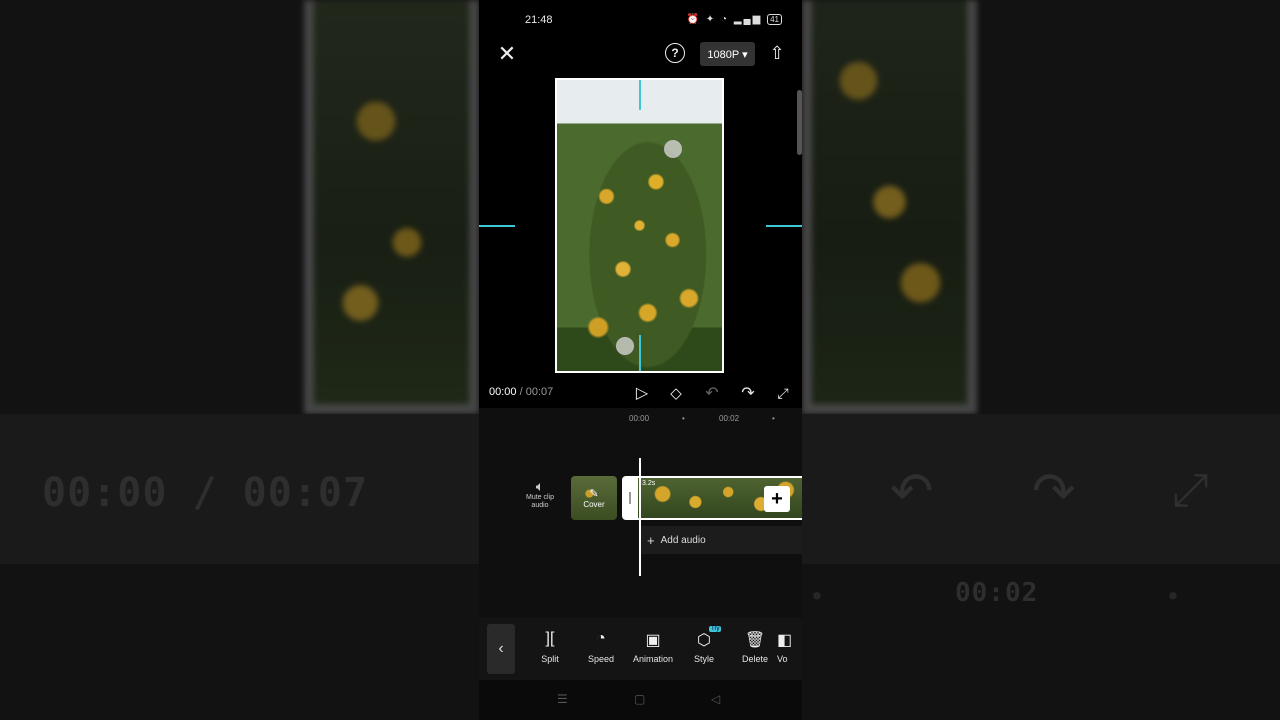  I want to click on mute-clip-audio-button: 🔈︎ Mute clip audio, so click(540, 494).